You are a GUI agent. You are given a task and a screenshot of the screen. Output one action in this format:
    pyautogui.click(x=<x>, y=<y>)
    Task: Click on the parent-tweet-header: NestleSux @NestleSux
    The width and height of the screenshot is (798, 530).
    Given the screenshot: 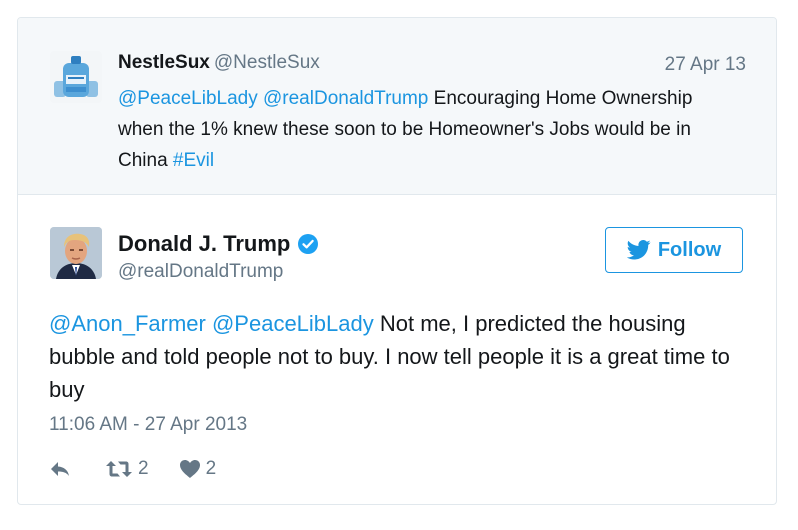 What is the action you would take?
    pyautogui.click(x=219, y=63)
    